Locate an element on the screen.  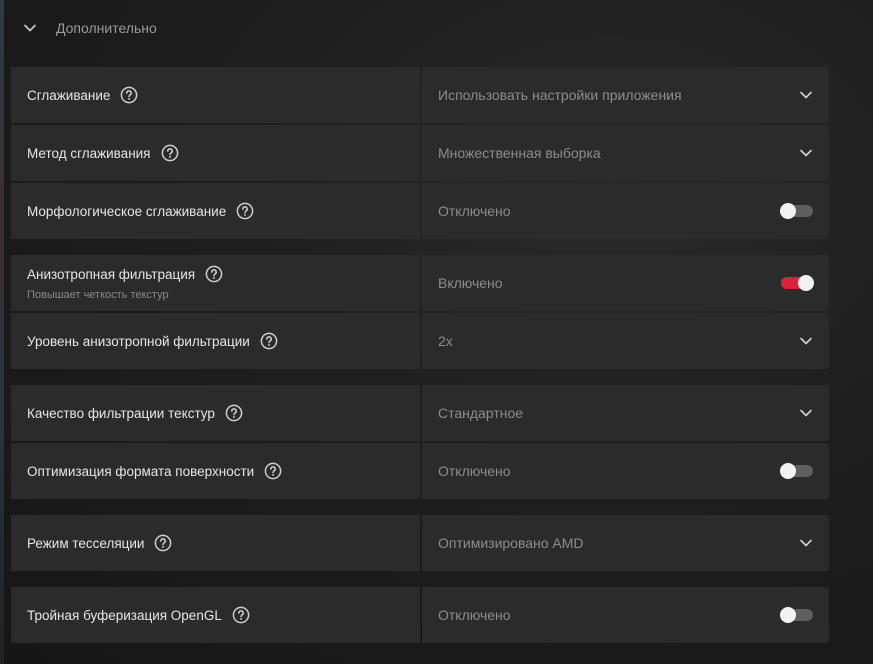
setting-label: Метод сглаживания is located at coordinates (89, 153).